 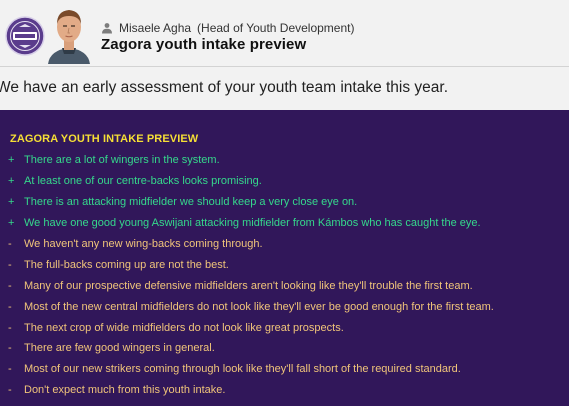 What do you see at coordinates (288, 348) in the screenshot?
I see `list-item: - There are few good wingers in general.` at bounding box center [288, 348].